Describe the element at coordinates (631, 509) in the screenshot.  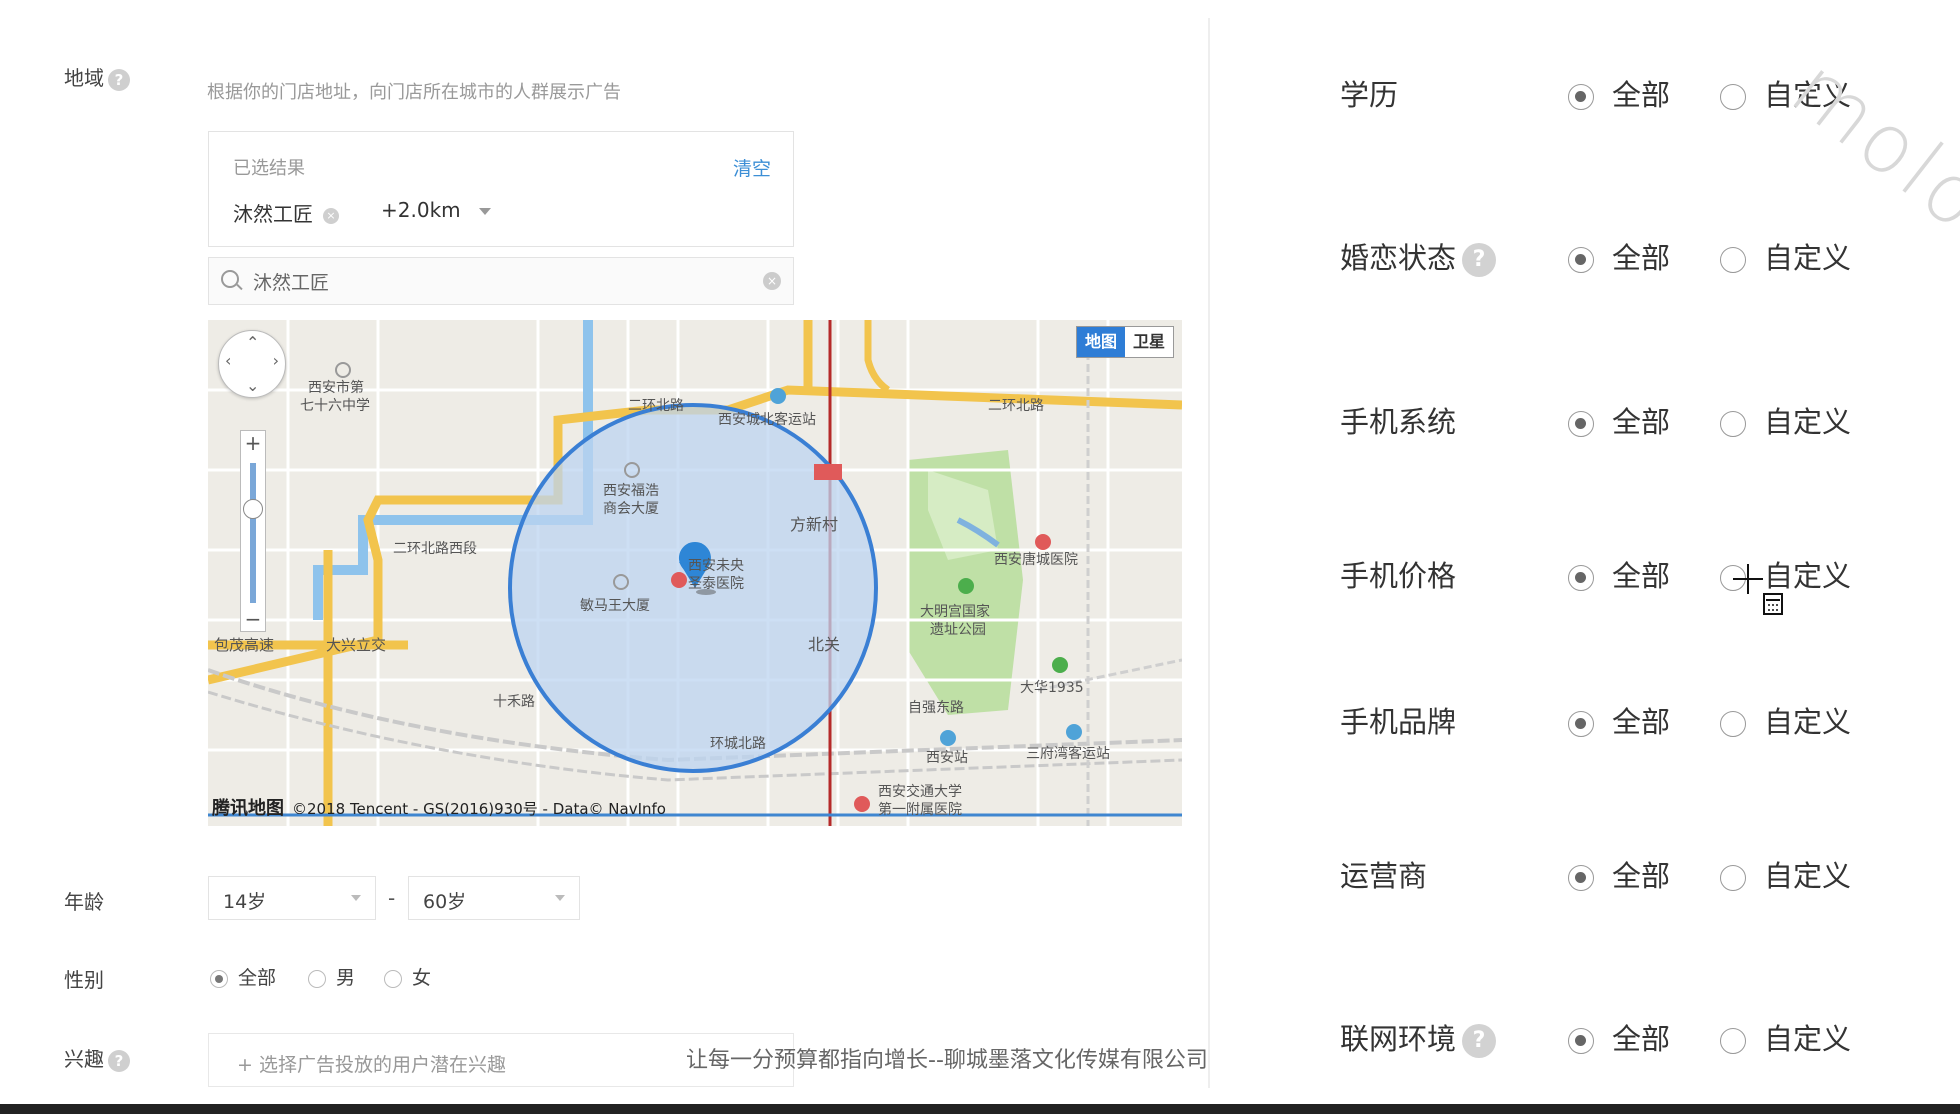
I see `svg-text: 商会大厦` at that location.